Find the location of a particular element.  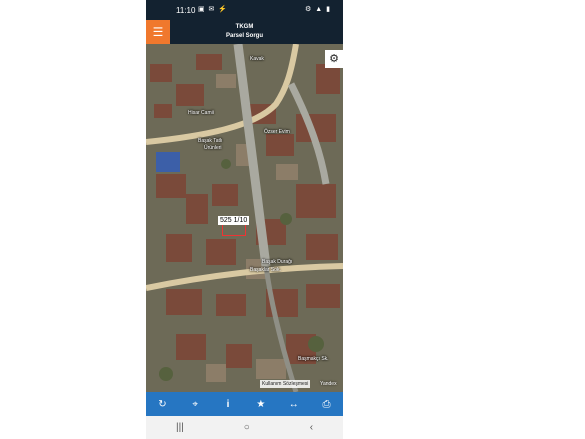

info-icon: i is located at coordinates (228, 404).